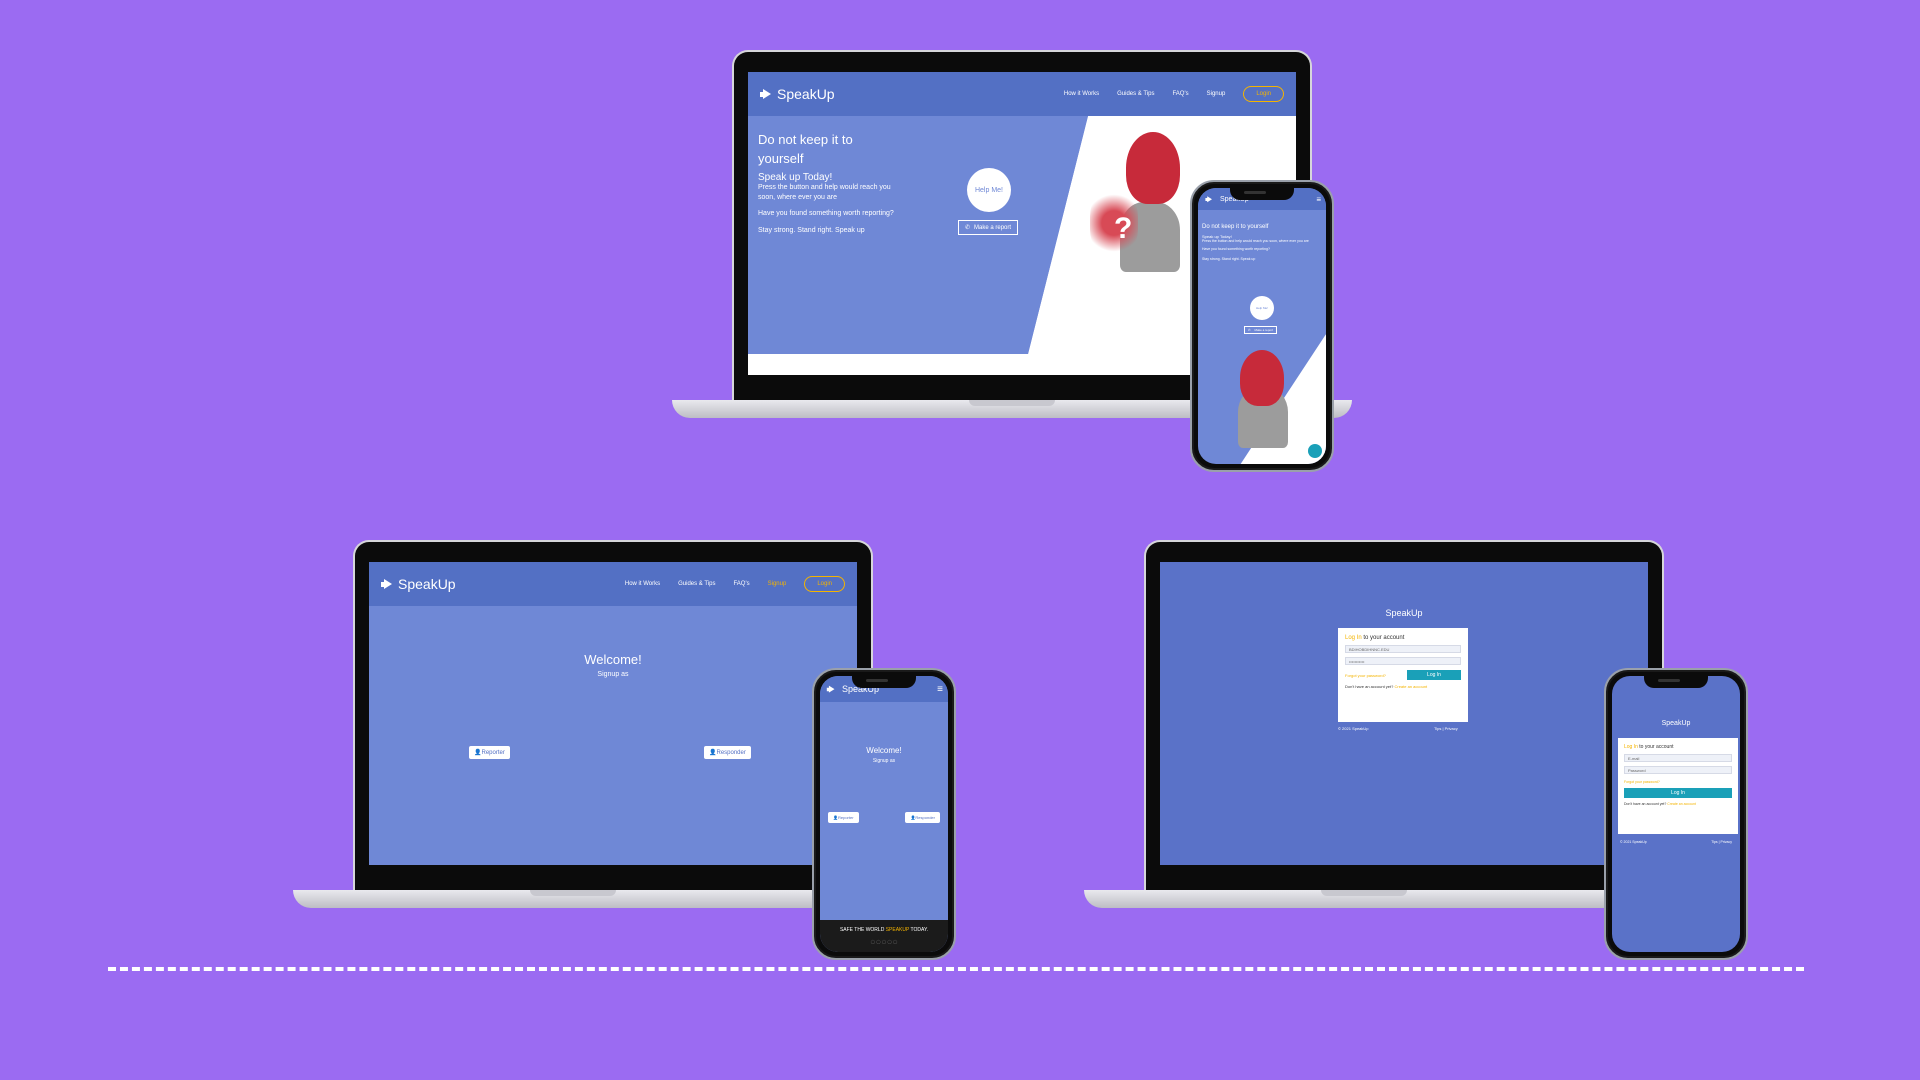 The image size is (1920, 1080). Describe the element at coordinates (1678, 770) in the screenshot. I see `password-field: Password` at that location.